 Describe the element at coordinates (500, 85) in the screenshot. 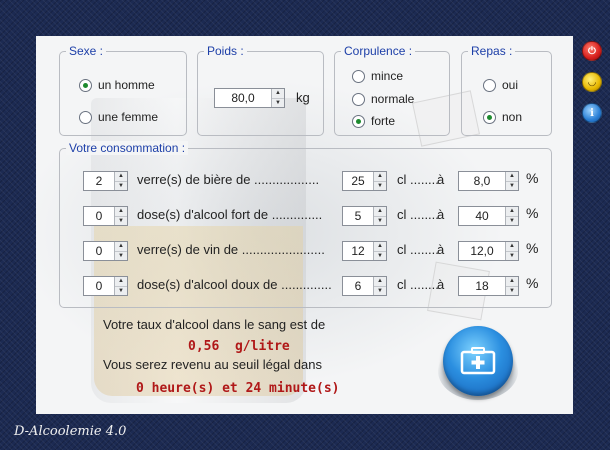

I see `radio-oui: oui` at that location.